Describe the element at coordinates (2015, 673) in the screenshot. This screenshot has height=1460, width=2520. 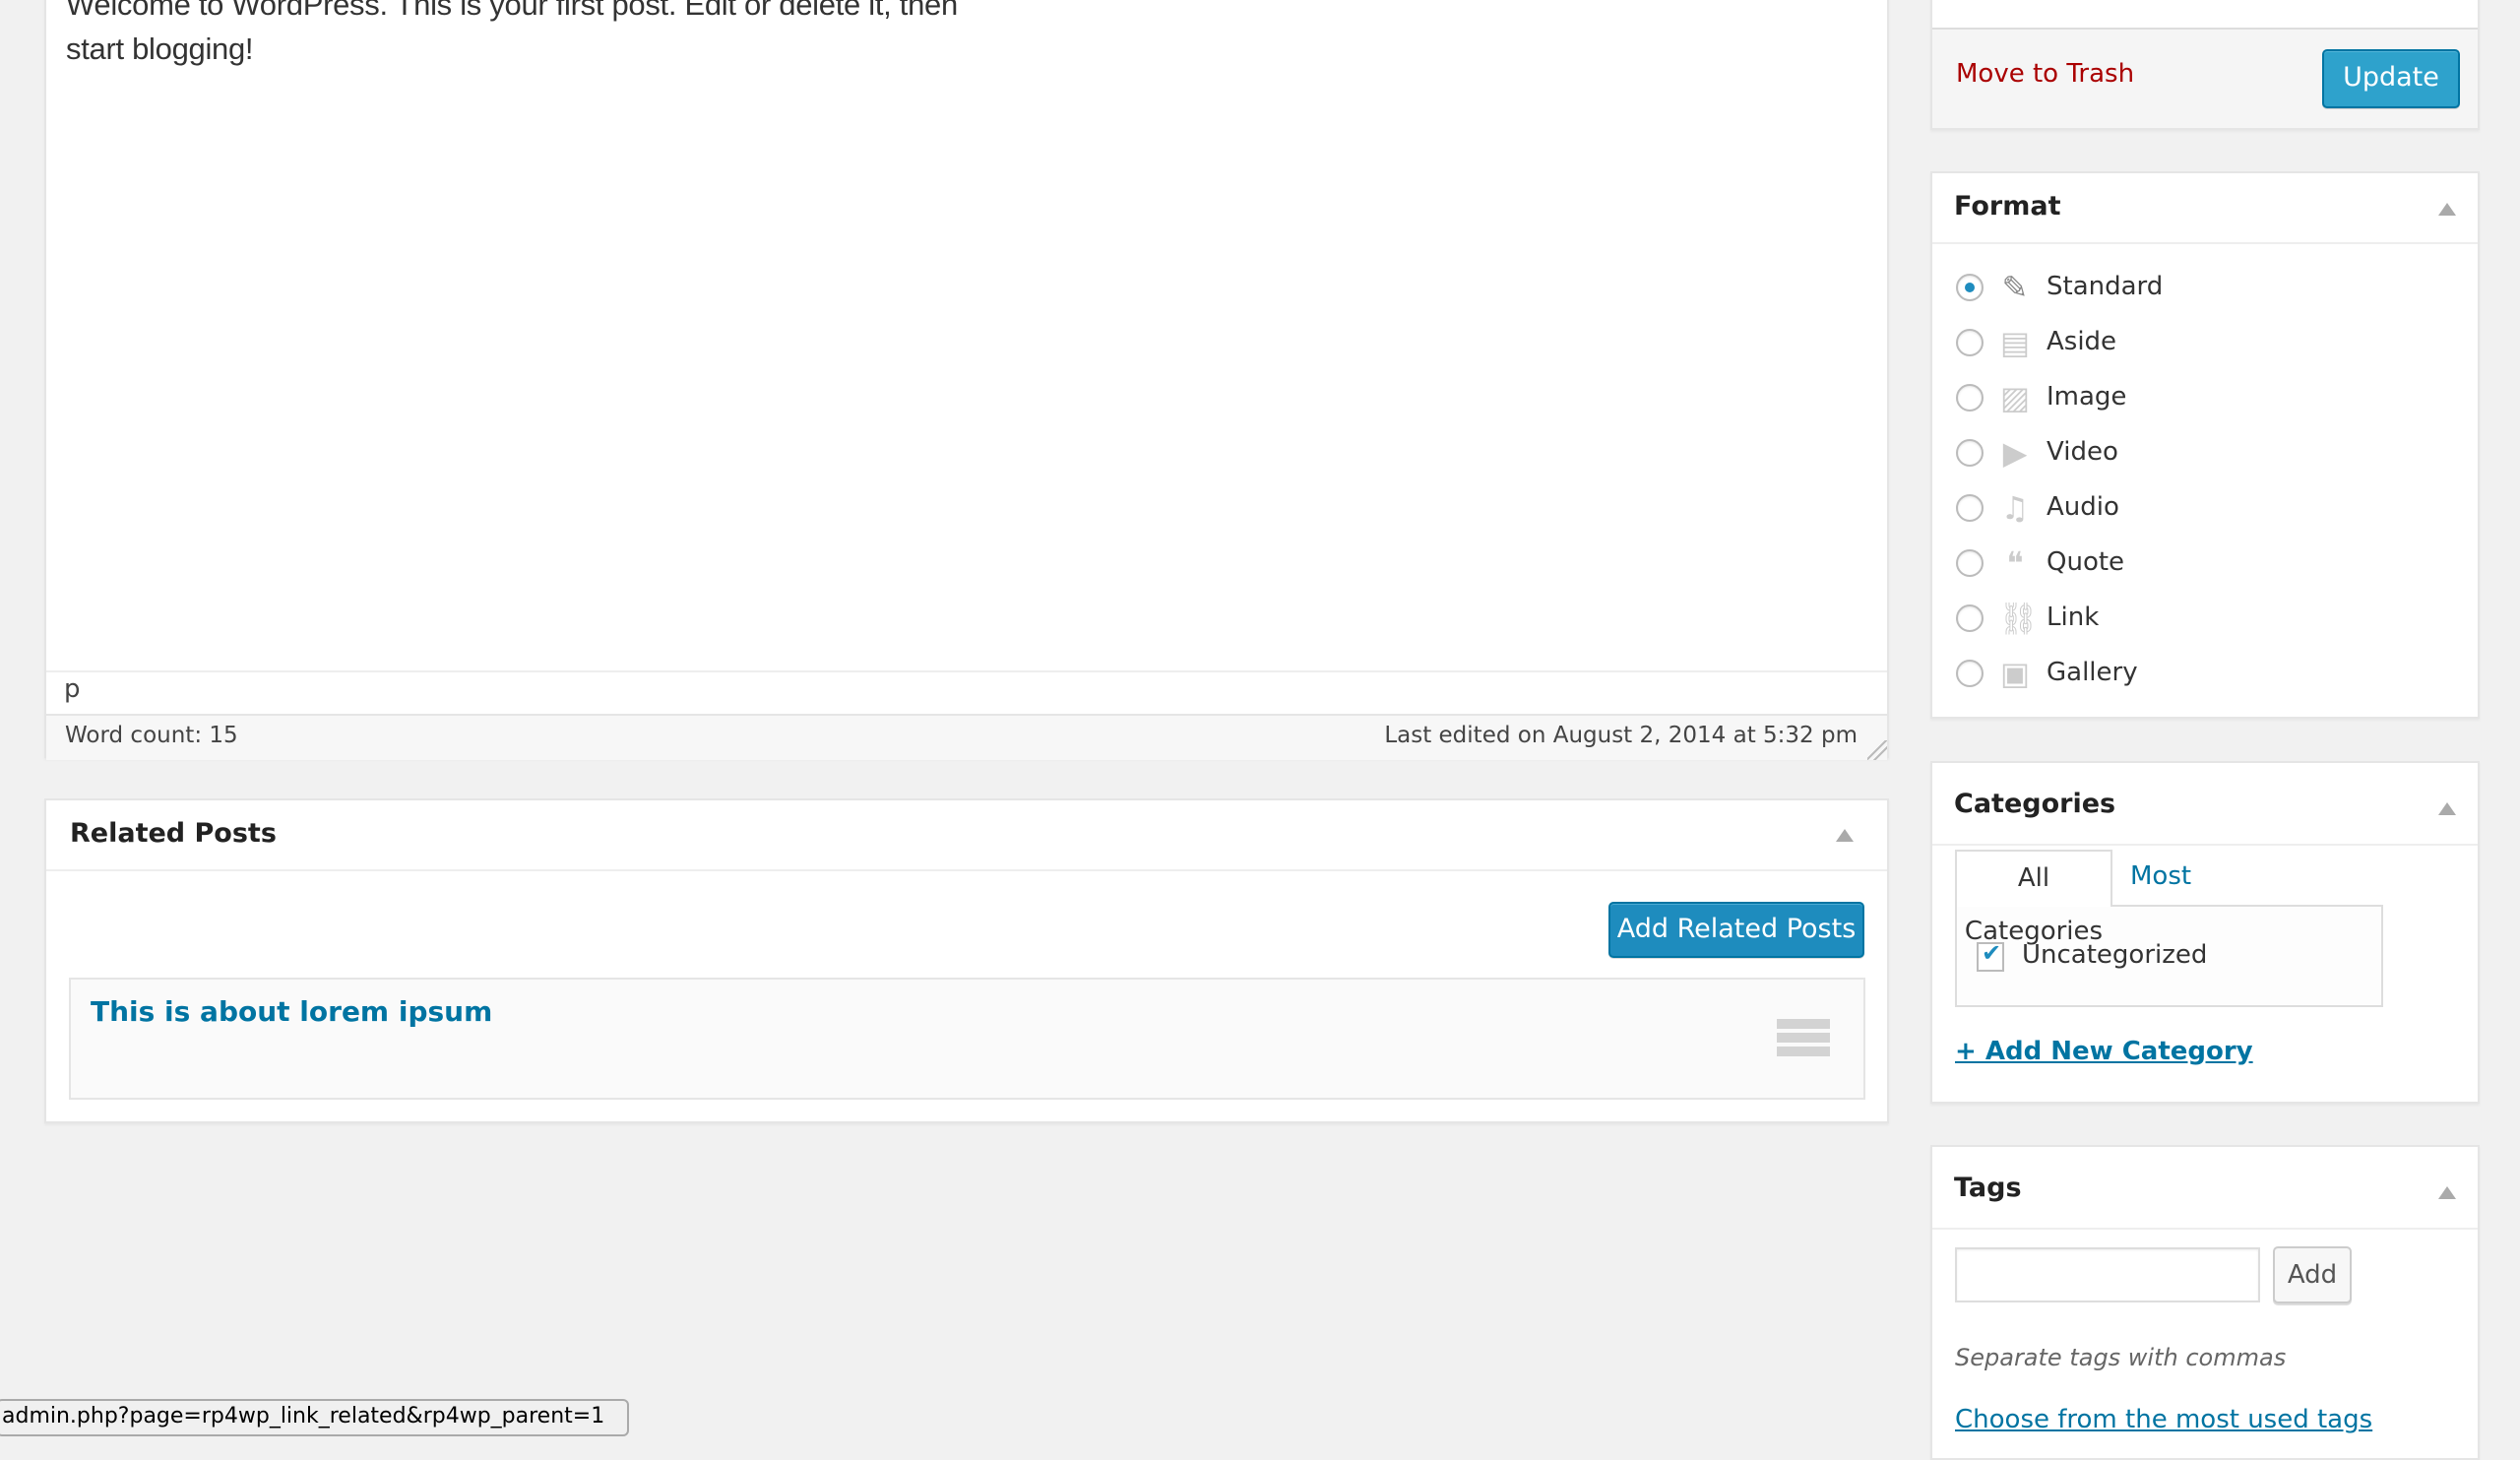
I see `gallery-icon: ▣` at that location.